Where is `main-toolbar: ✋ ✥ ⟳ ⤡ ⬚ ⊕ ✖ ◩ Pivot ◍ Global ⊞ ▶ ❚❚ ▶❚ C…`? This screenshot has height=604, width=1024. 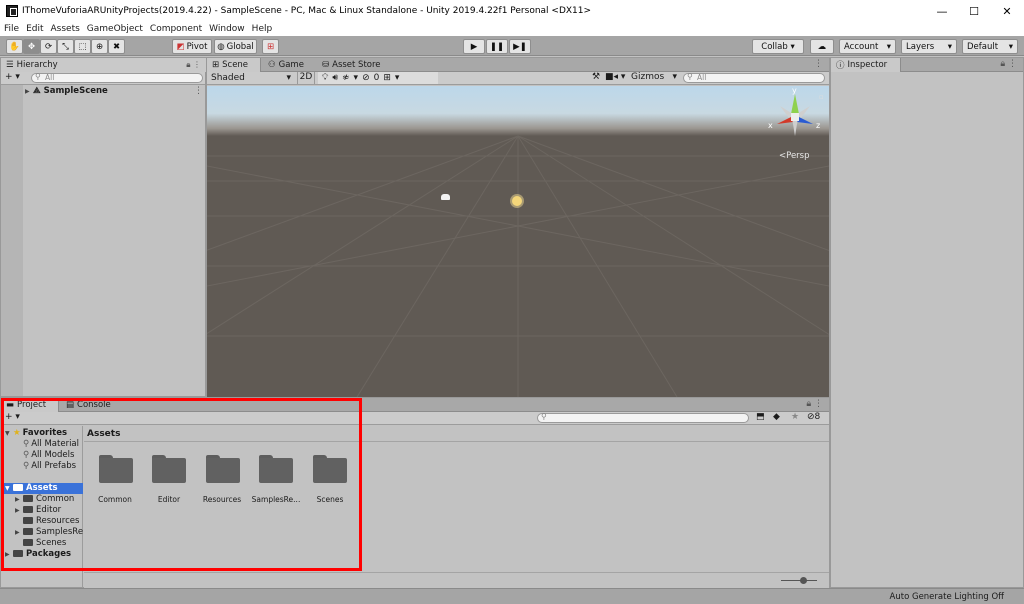 main-toolbar: ✋ ✥ ⟳ ⤡ ⬚ ⊕ ✖ ◩ Pivot ◍ Global ⊞ ▶ ❚❚ ▶❚ C… is located at coordinates (512, 46).